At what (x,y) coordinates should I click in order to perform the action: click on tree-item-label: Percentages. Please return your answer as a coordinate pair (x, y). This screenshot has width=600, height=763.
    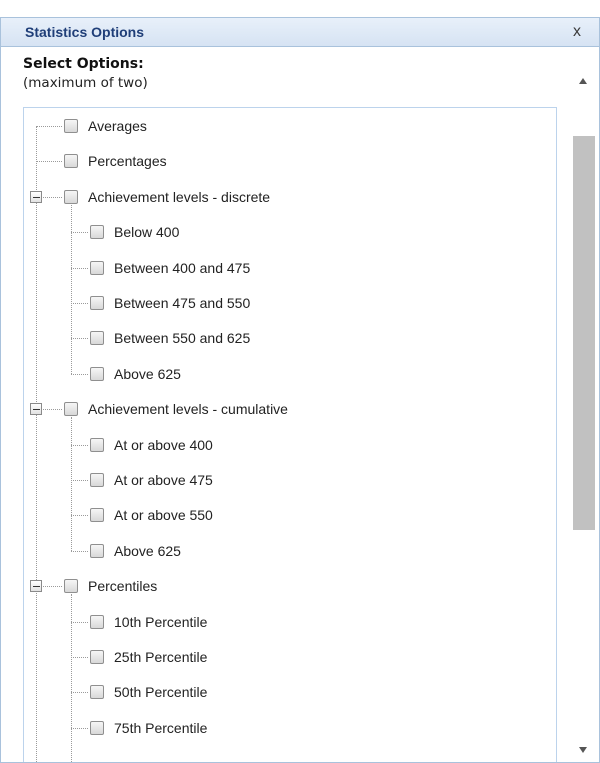
    Looking at the image, I should click on (127, 161).